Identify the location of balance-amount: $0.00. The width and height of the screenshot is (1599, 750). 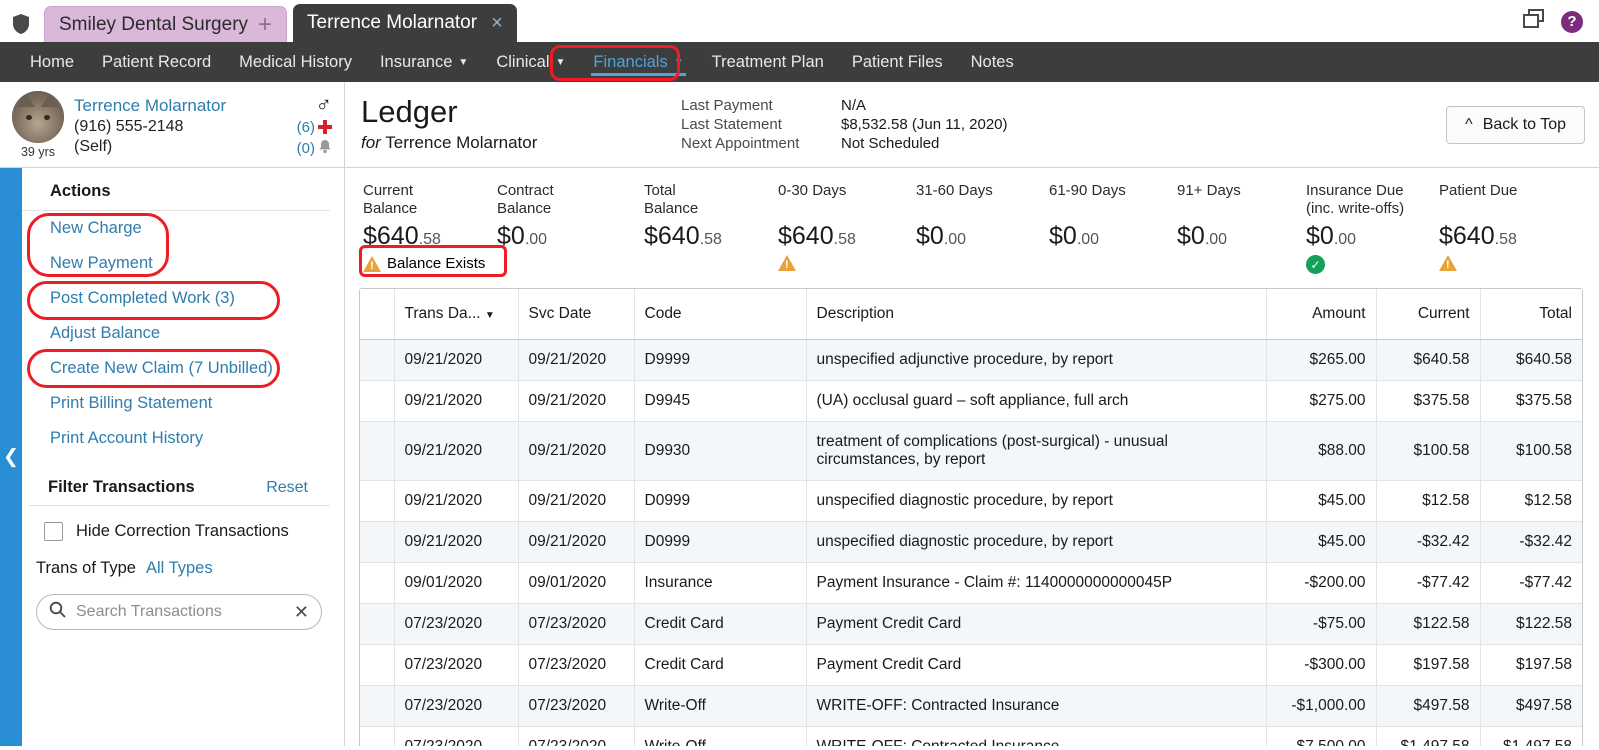
(941, 236).